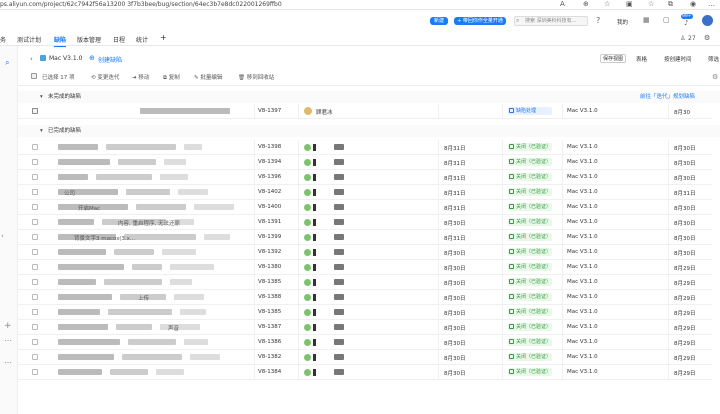 The image size is (720, 414). What do you see at coordinates (92, 58) in the screenshot?
I see `plus-circle-icon: ⊕` at bounding box center [92, 58].